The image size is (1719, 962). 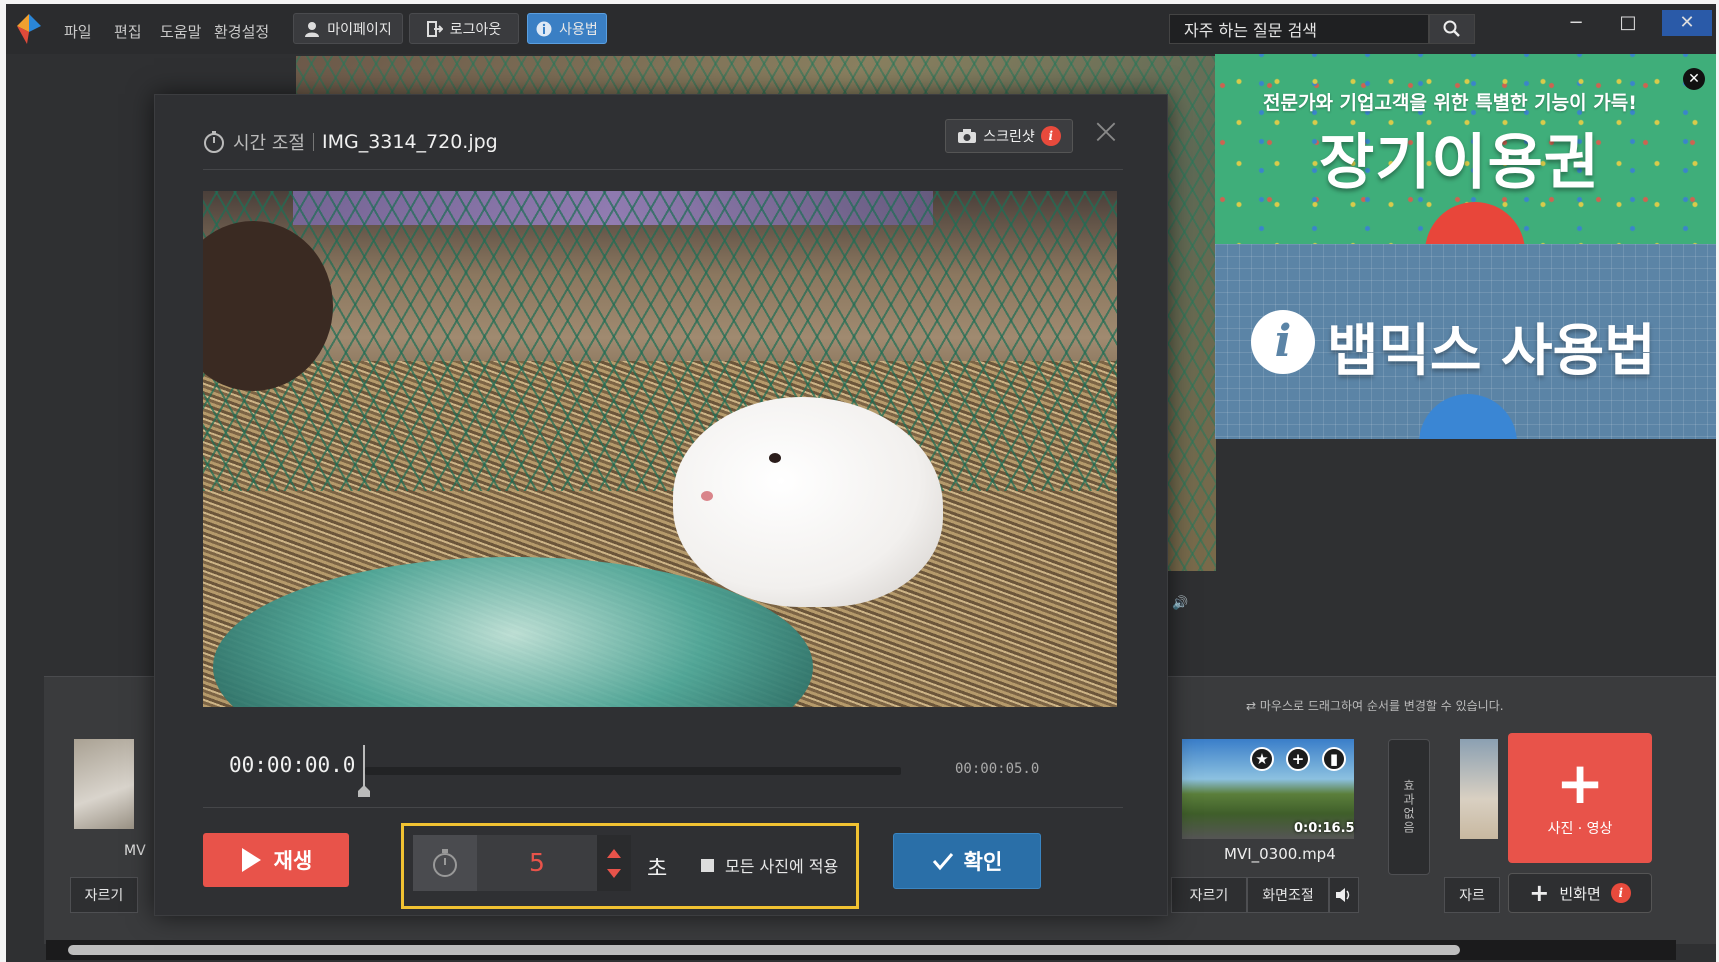 I want to click on screenshot-label: 스크린샷, so click(x=1009, y=137).